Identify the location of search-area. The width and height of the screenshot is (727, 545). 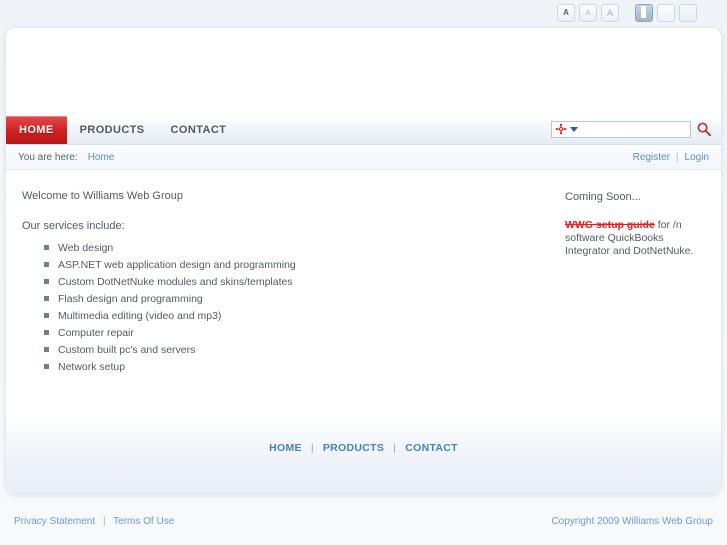
(634, 129).